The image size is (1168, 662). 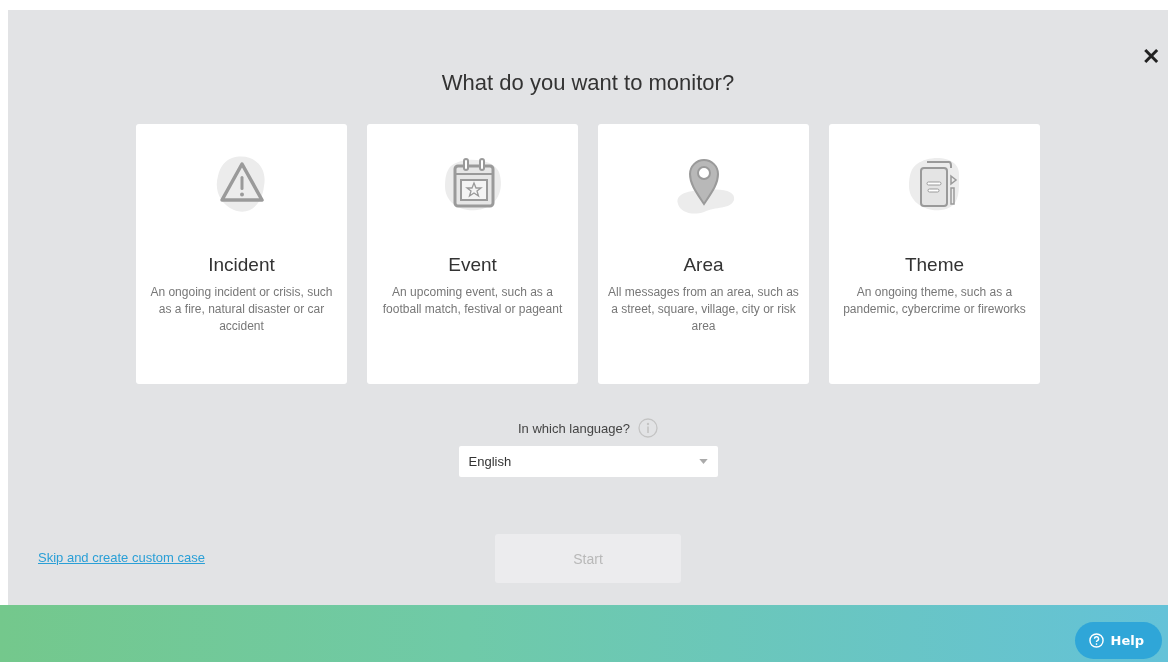 I want to click on language-label: In which language?, so click(x=574, y=428).